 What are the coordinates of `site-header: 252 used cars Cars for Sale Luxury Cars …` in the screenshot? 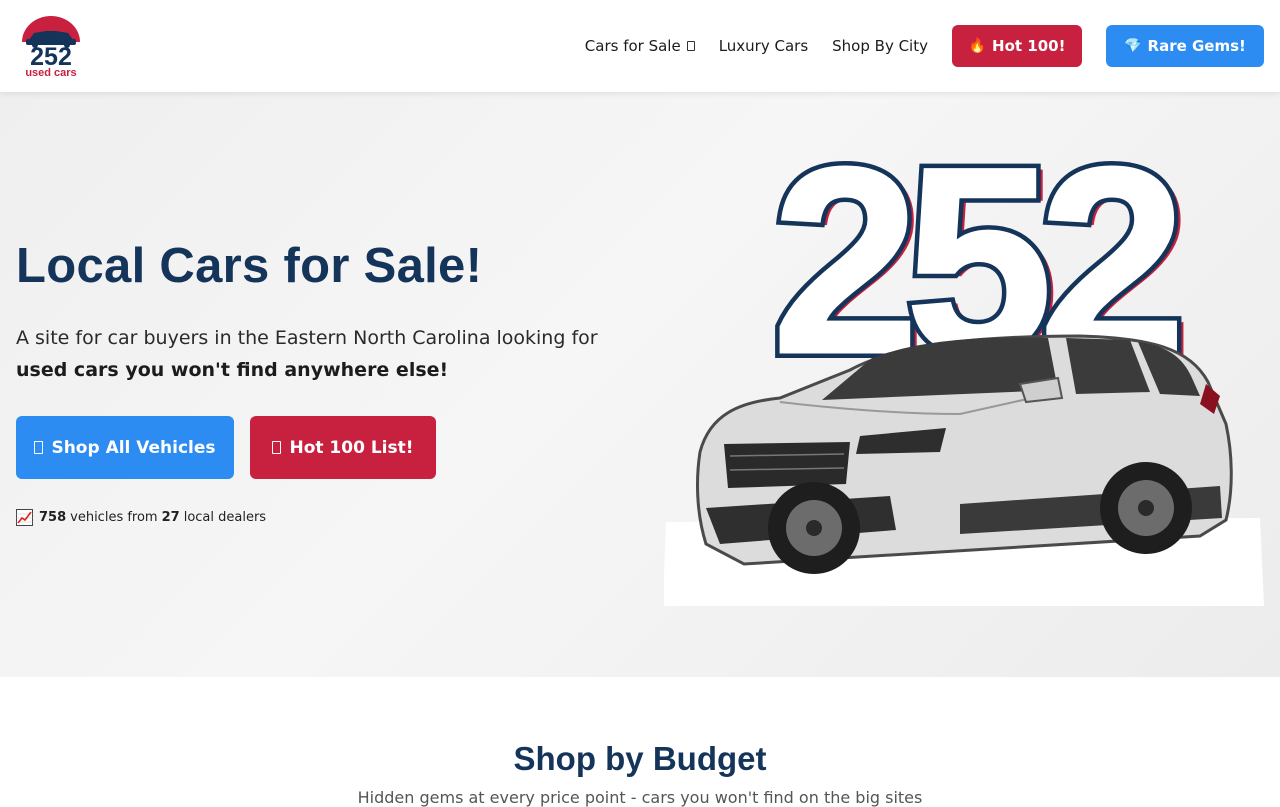 It's located at (640, 46).